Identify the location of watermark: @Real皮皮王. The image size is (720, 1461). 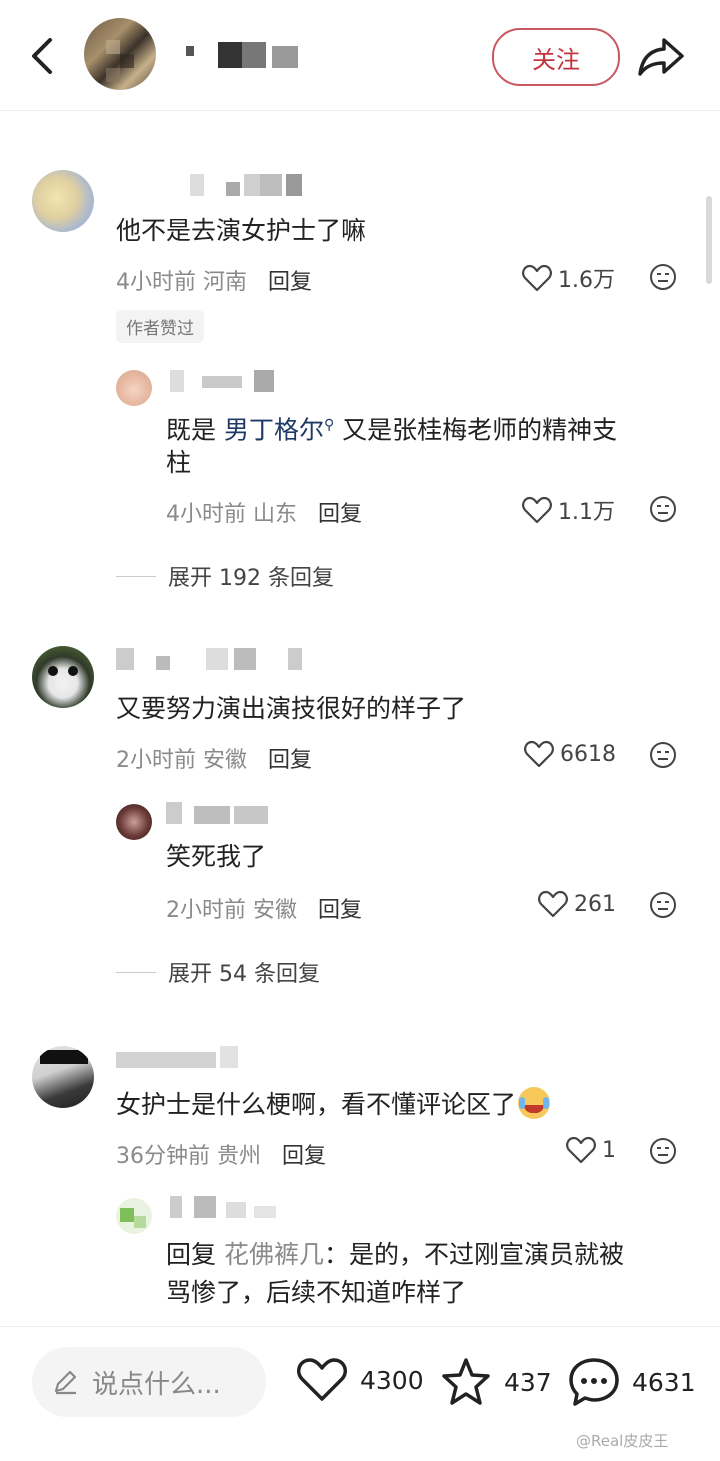
(622, 1441).